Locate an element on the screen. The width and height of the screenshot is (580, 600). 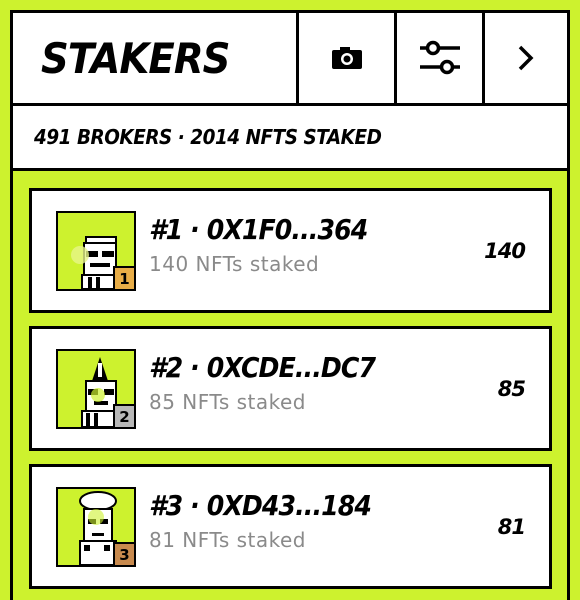
card-text: #1 · 0X1F0...364 140 NFTs staked is located at coordinates (270, 244).